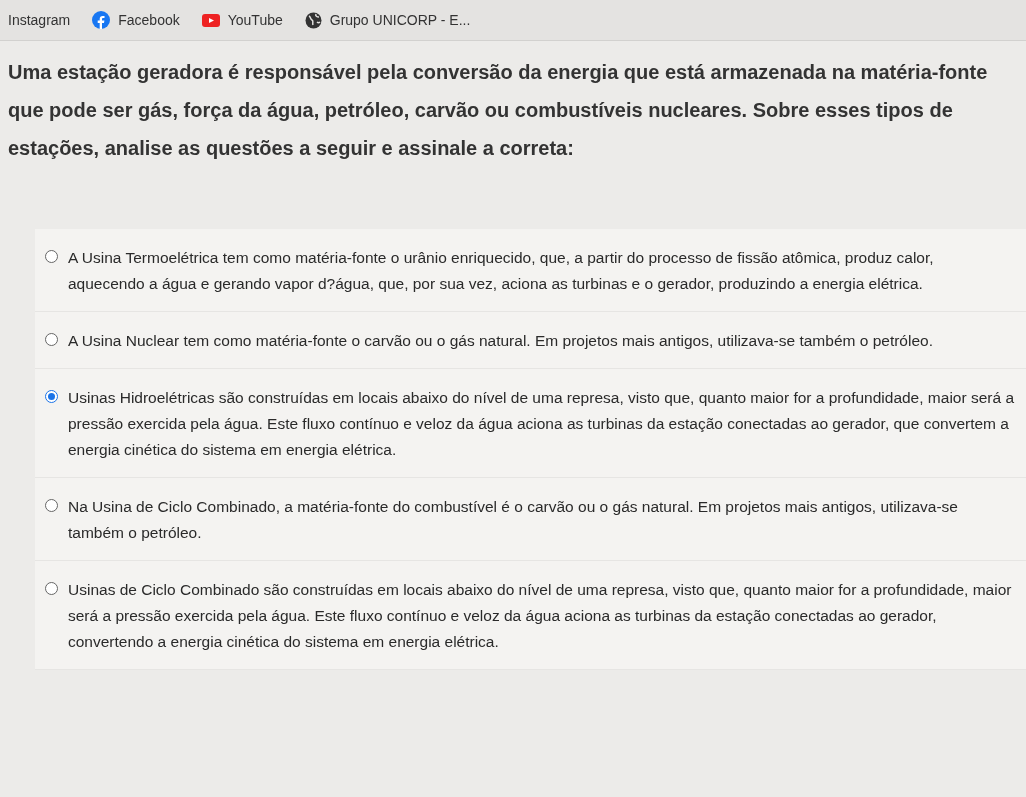 The image size is (1026, 797). Describe the element at coordinates (501, 271) in the screenshot. I see `option-text: A Usina Termoelétrica tem como matéria-fonte o urânio enriquecido, que, a partir do processo de fissão atômica, produz calor, aquecendo a água e gerando vapor d?água, que, por sua vez, aciona as turbinas e o gerador, produzindo a energia elétrica.` at that location.